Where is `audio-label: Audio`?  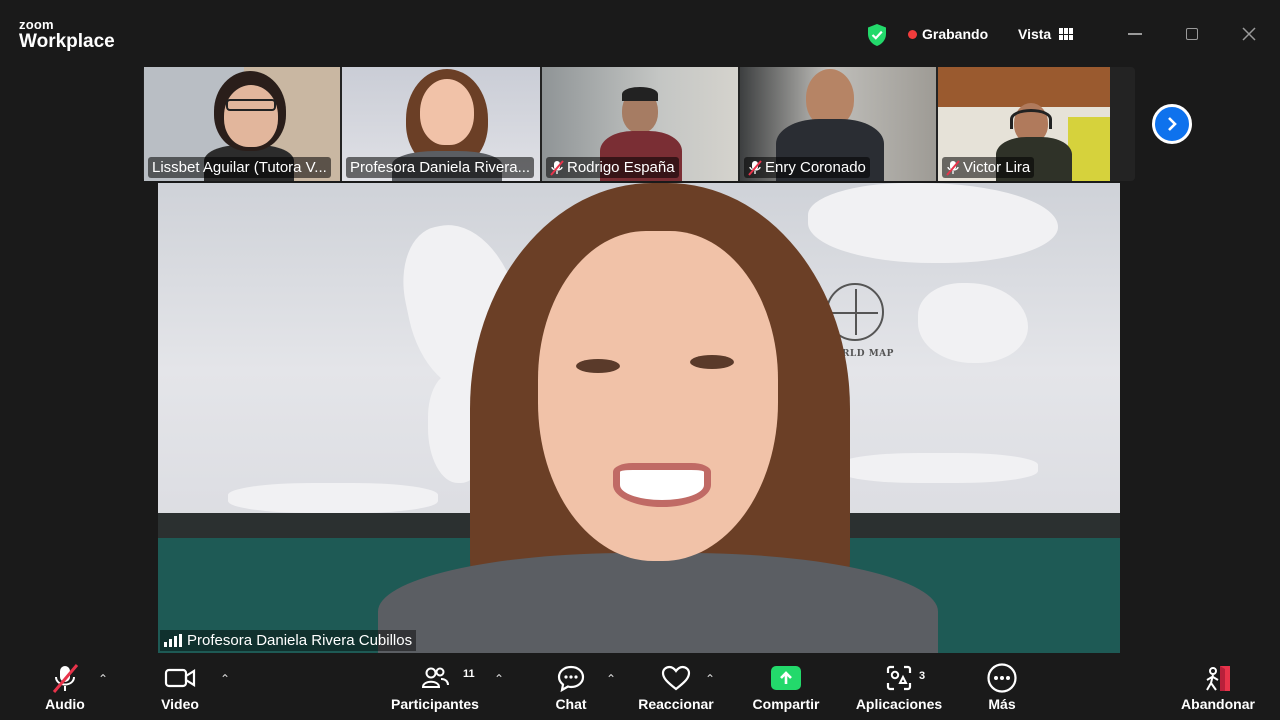 audio-label: Audio is located at coordinates (65, 704).